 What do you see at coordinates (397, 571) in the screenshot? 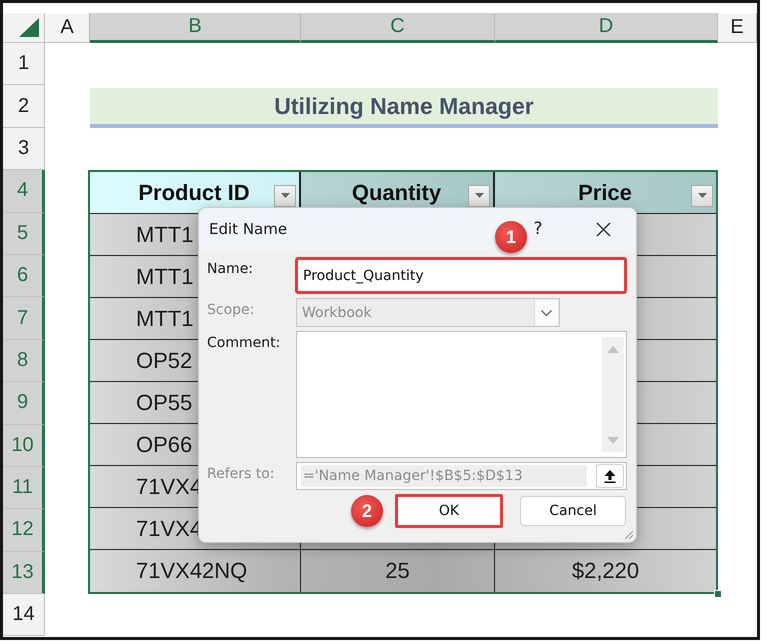
I see `cell-value: 25` at bounding box center [397, 571].